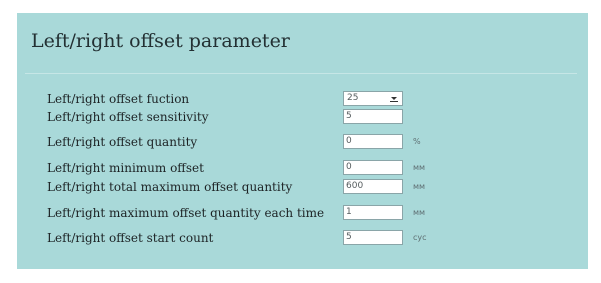  I want to click on offset-function-select: 25, so click(373, 98).